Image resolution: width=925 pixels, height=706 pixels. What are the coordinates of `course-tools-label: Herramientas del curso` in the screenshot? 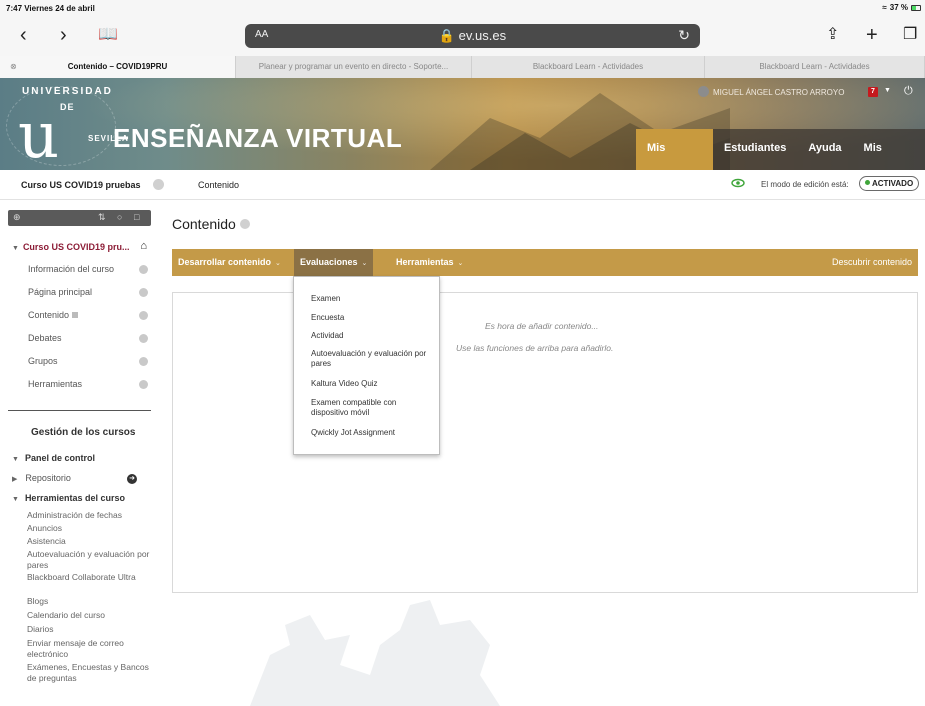 It's located at (74, 498).